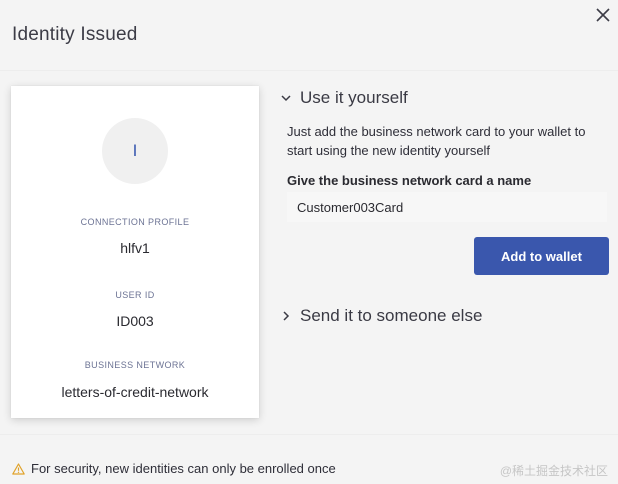 The width and height of the screenshot is (618, 484). What do you see at coordinates (391, 315) in the screenshot?
I see `send-someone-header: Send it to someone else` at bounding box center [391, 315].